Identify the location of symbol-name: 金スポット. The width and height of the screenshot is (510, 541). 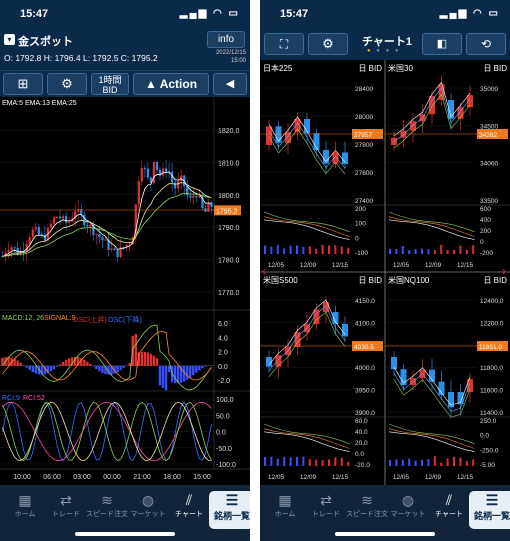
(45, 41).